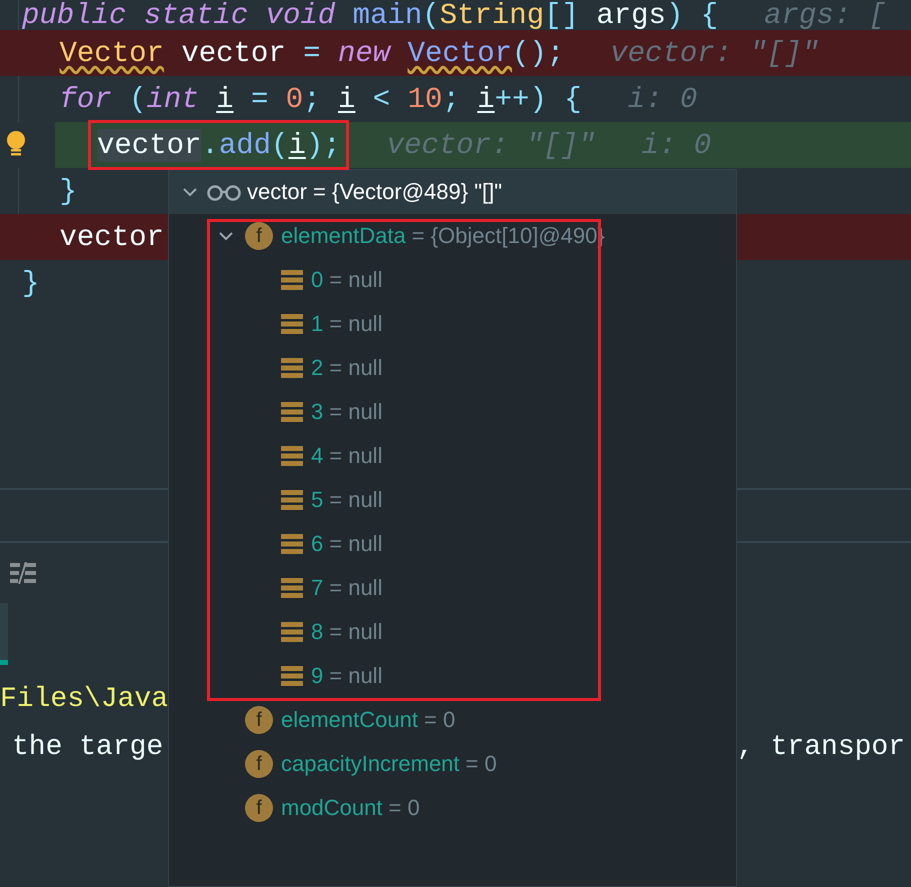 The width and height of the screenshot is (911, 887). What do you see at coordinates (821, 747) in the screenshot?
I see `console-text: , transpor` at bounding box center [821, 747].